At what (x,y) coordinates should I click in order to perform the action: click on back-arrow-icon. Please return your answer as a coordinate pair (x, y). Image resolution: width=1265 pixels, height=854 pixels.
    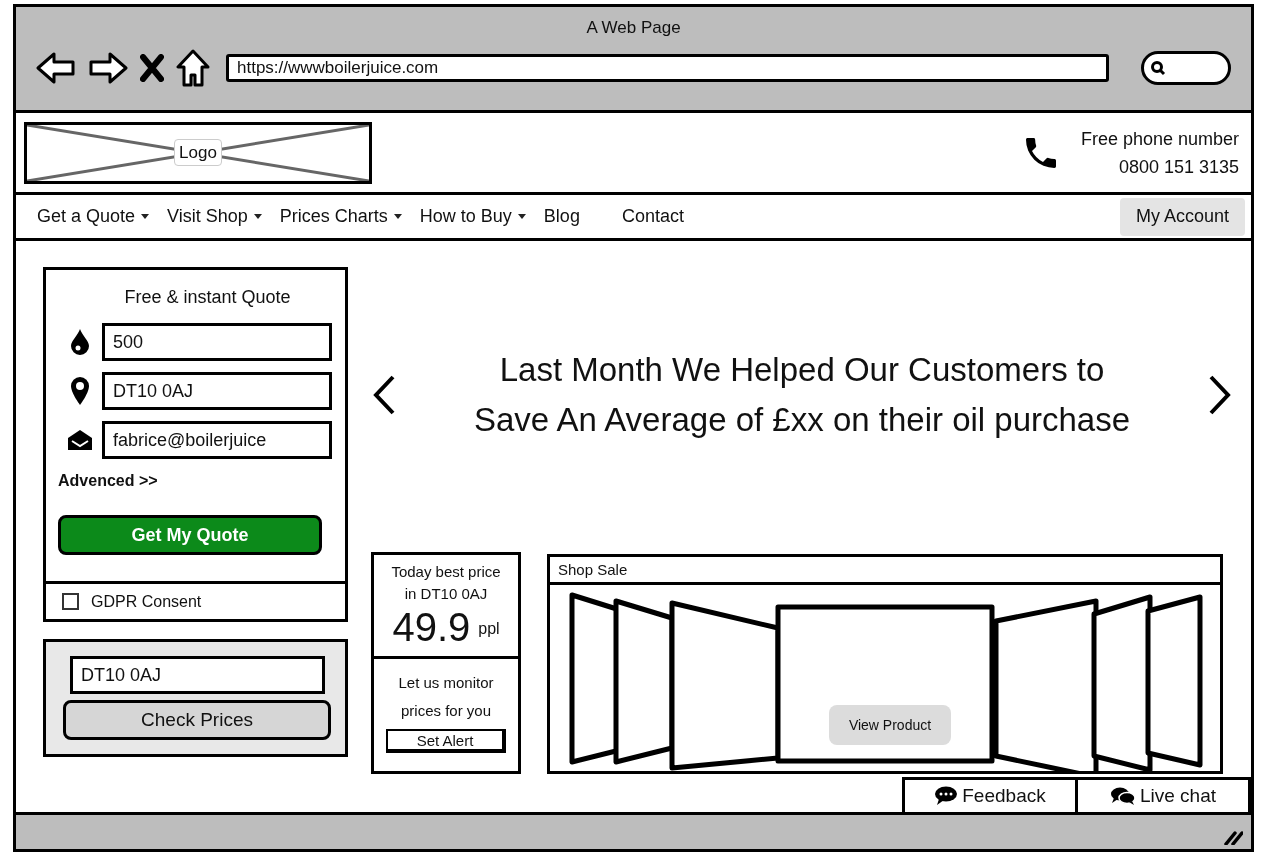
    Looking at the image, I should click on (56, 67).